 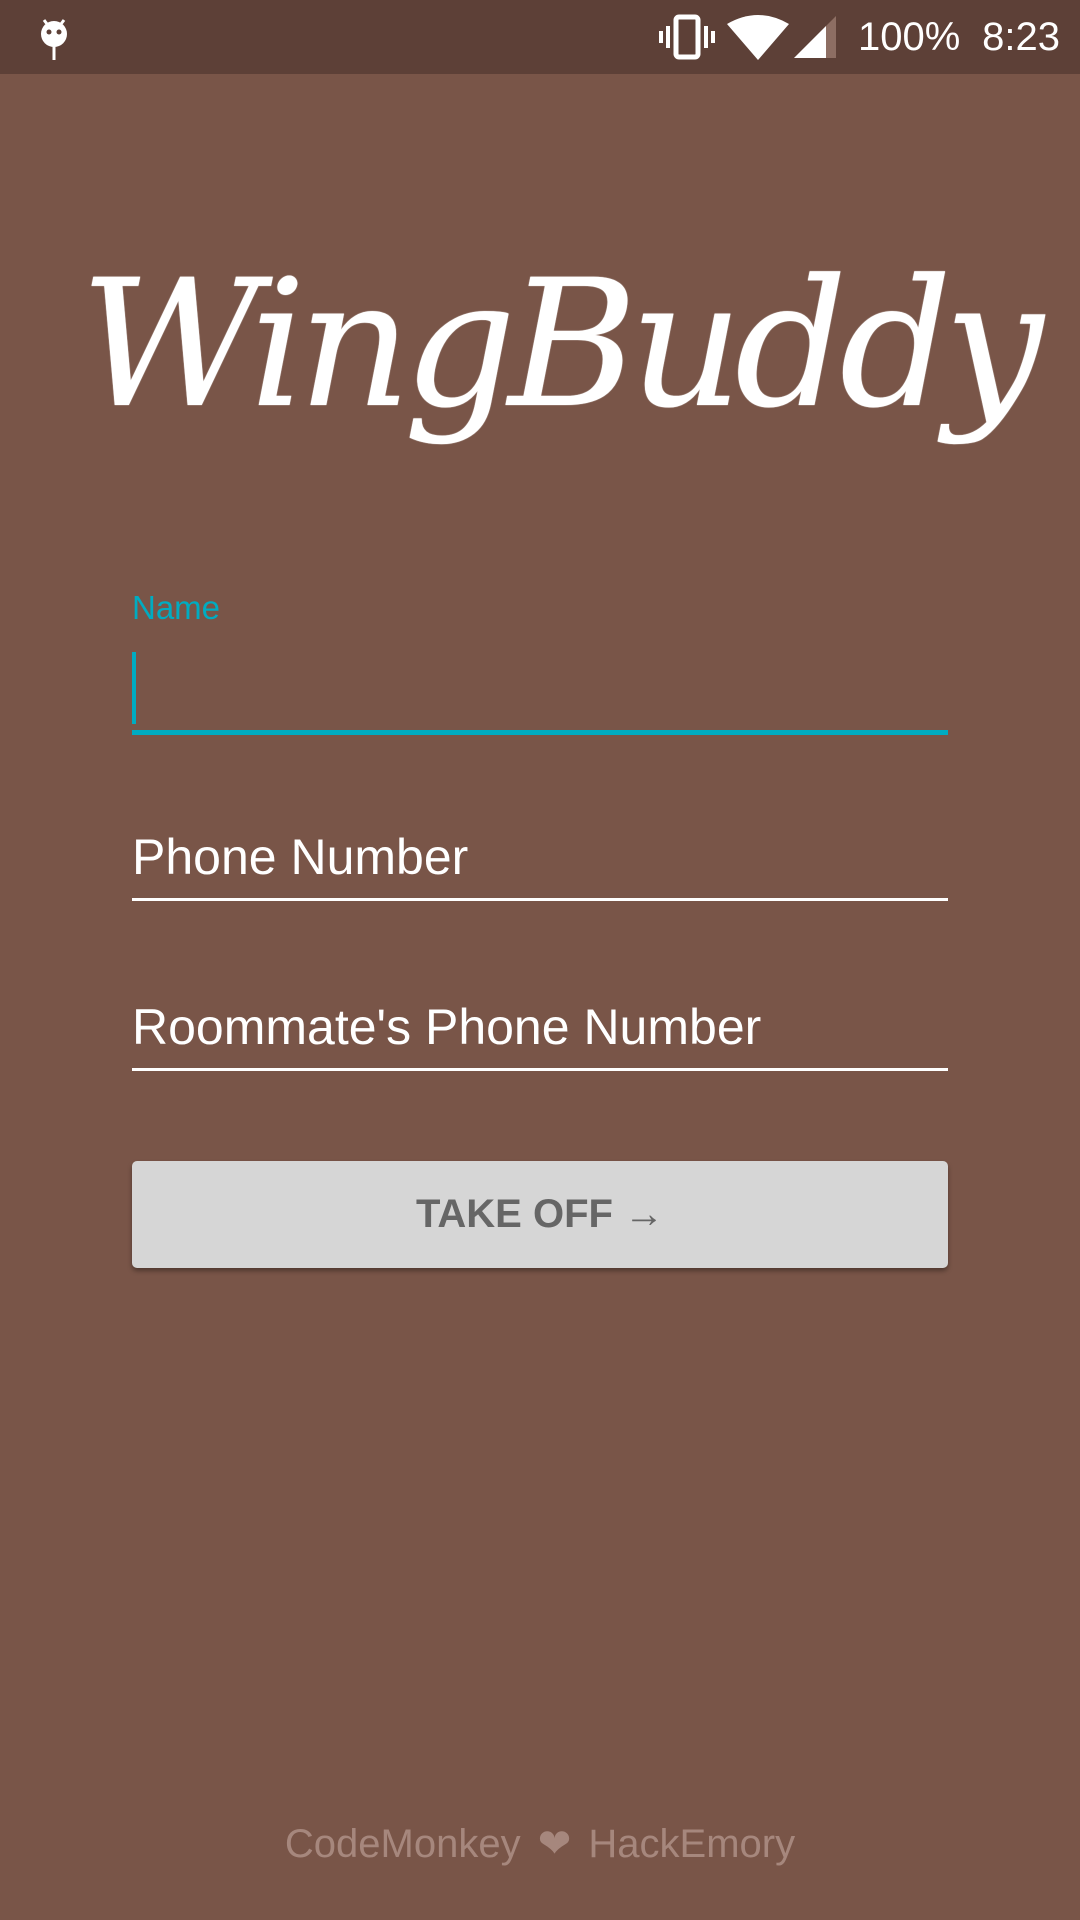 I want to click on android-debug-icon, so click(x=54, y=39).